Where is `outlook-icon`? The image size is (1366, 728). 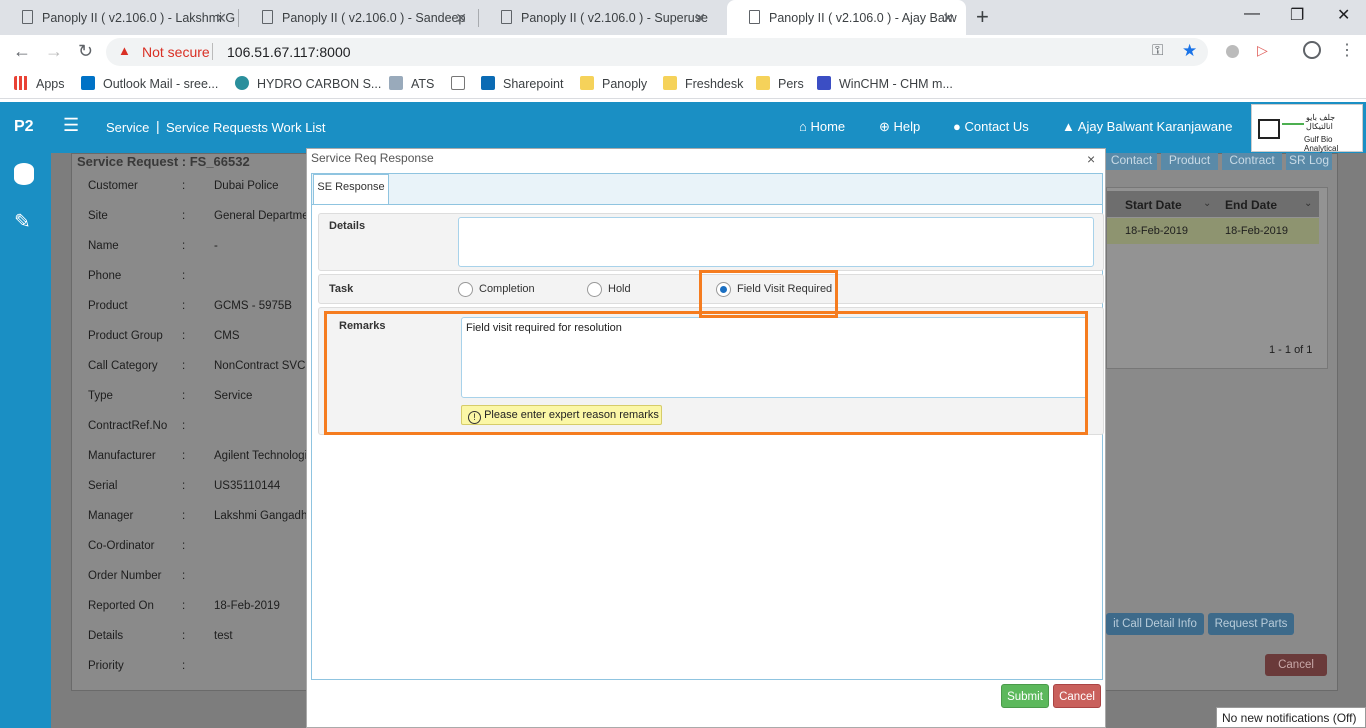 outlook-icon is located at coordinates (88, 83).